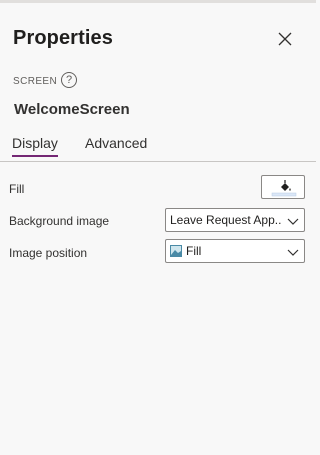  What do you see at coordinates (59, 221) in the screenshot?
I see `background-image-label: Background image` at bounding box center [59, 221].